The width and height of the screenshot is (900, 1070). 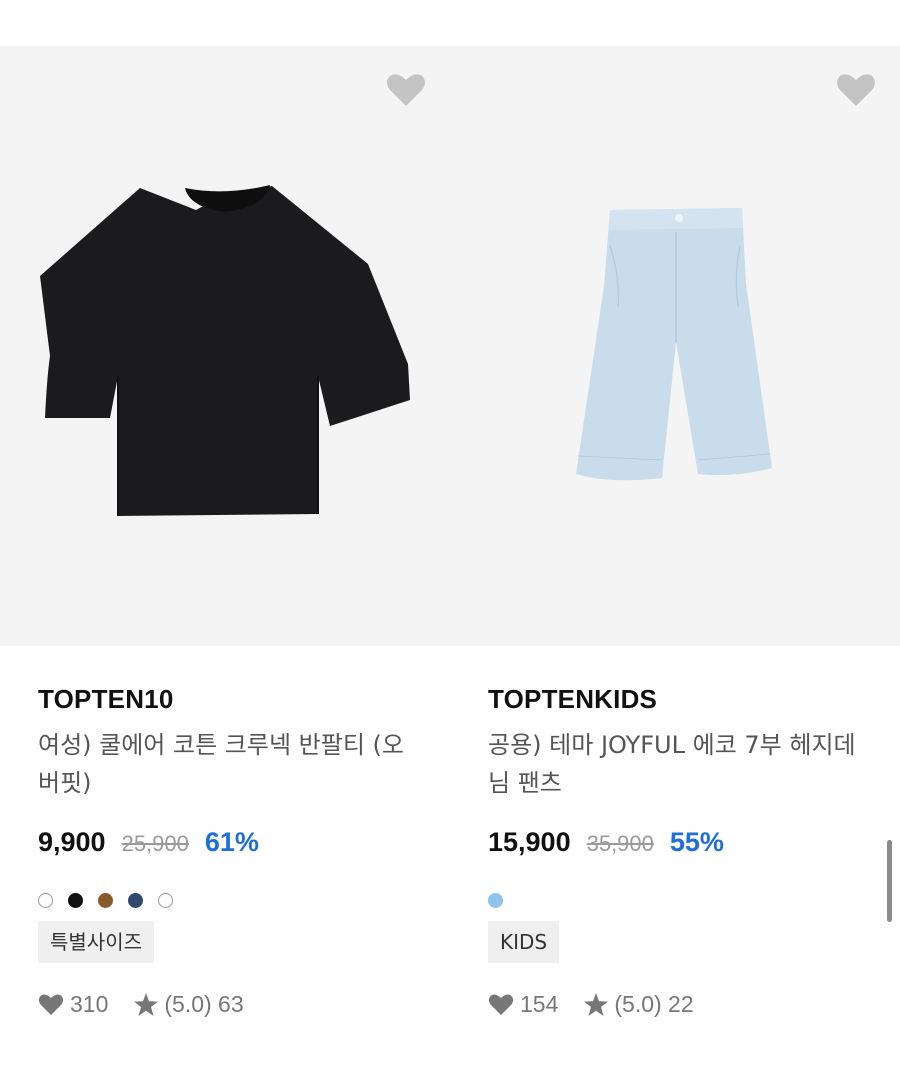 I want to click on rating-value: (5.0) 22, so click(x=654, y=1003).